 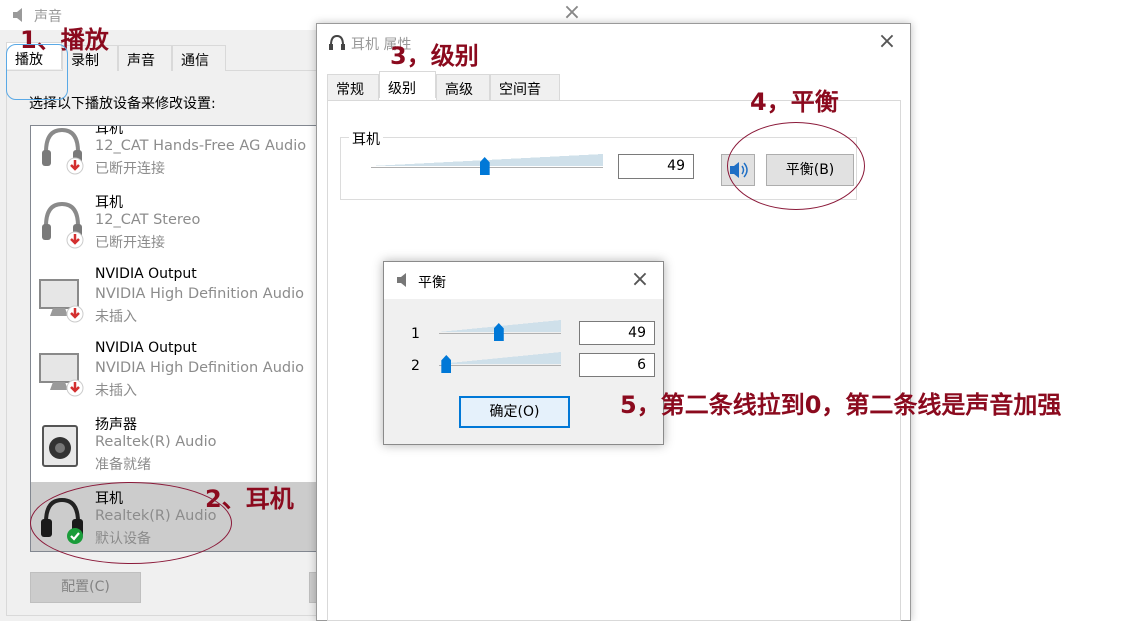 What do you see at coordinates (794, 102) in the screenshot?
I see `annotation-step-4: 4，平衡` at bounding box center [794, 102].